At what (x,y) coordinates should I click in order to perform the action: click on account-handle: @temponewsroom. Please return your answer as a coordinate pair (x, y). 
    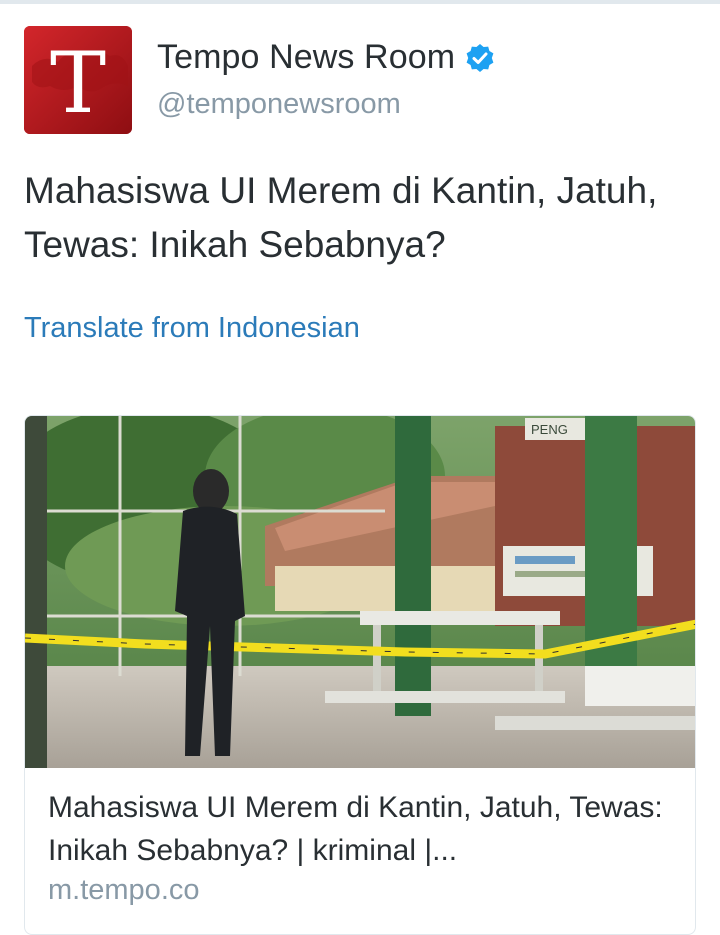
    Looking at the image, I should click on (279, 104).